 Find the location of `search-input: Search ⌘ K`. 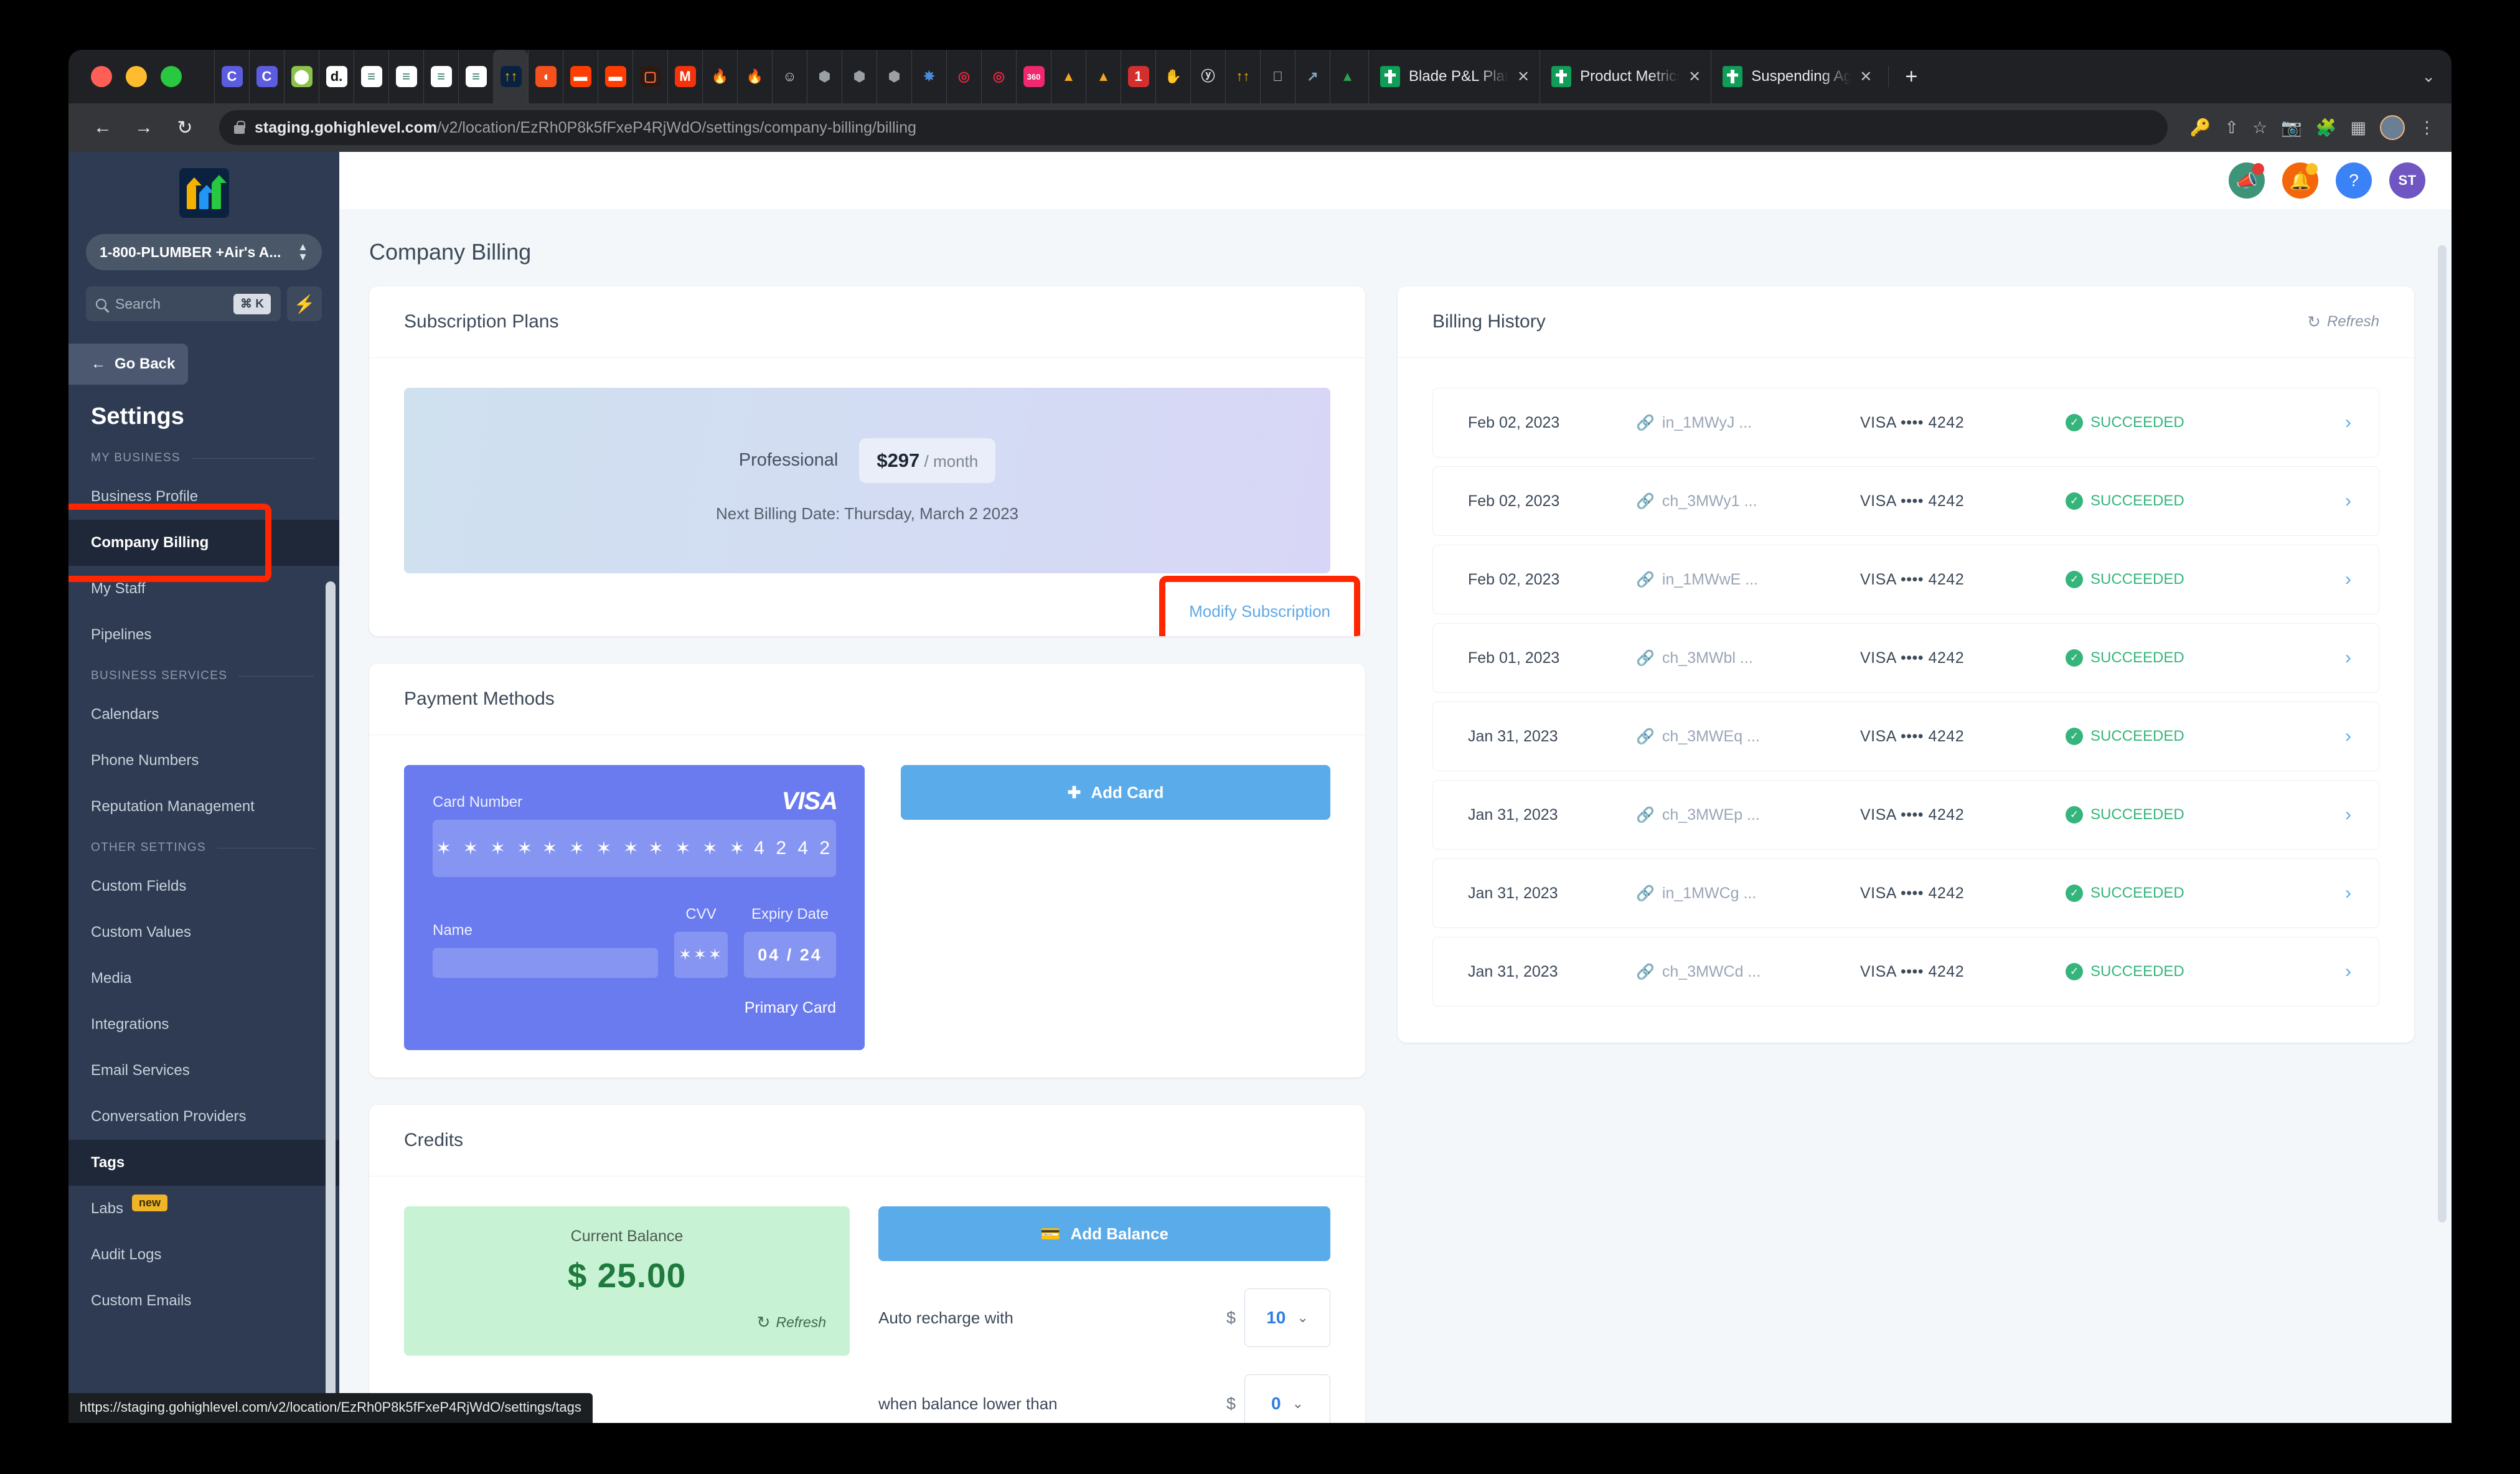

search-input: Search ⌘ K is located at coordinates (183, 303).